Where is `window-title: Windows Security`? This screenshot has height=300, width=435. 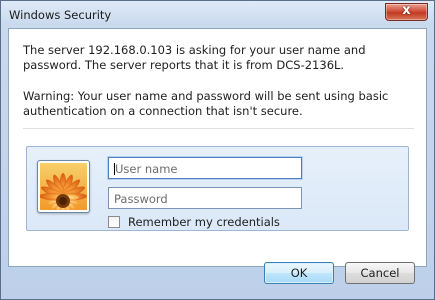 window-title: Windows Security is located at coordinates (60, 15).